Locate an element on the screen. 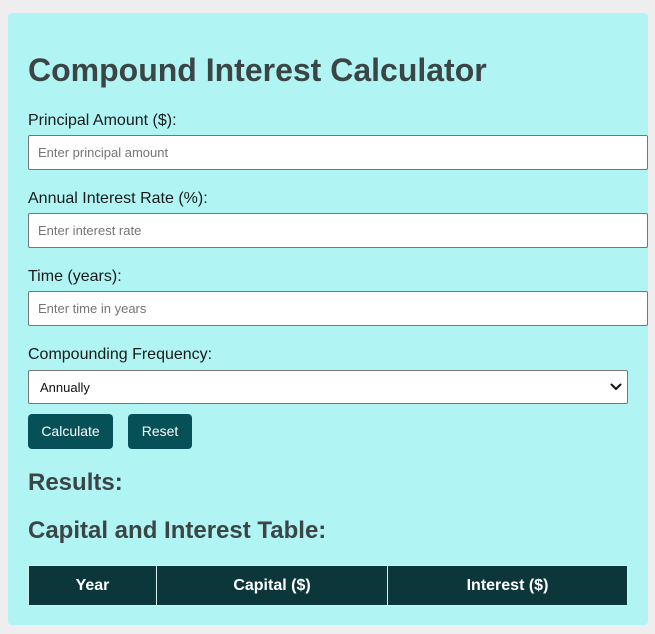  results-heading: Results: is located at coordinates (75, 482).